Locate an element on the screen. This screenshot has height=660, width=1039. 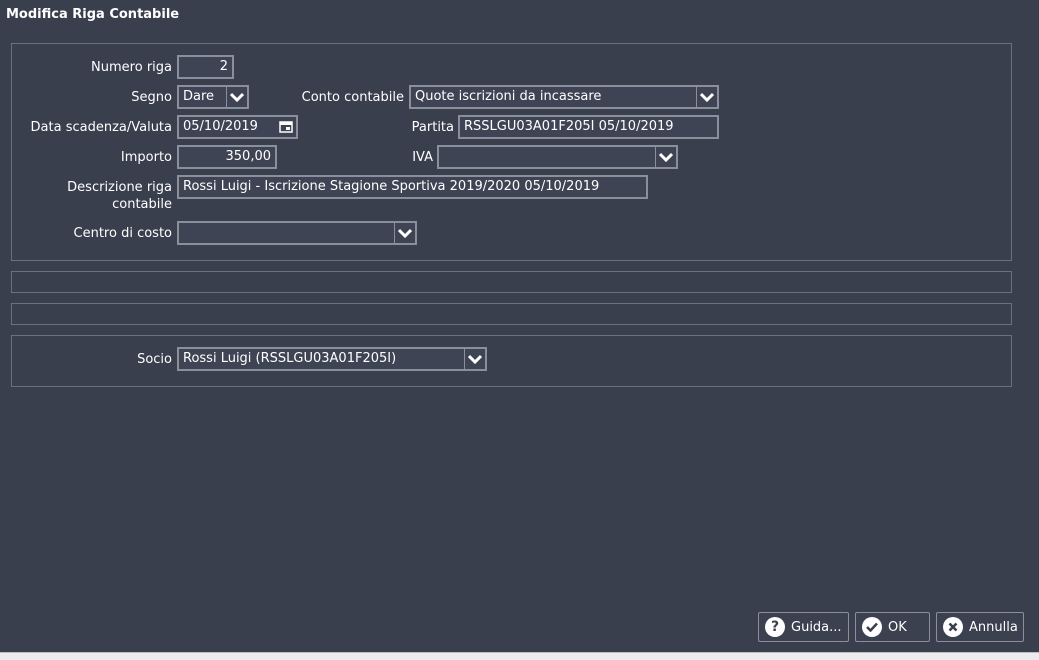
segno-dropdown-button is located at coordinates (236, 97).